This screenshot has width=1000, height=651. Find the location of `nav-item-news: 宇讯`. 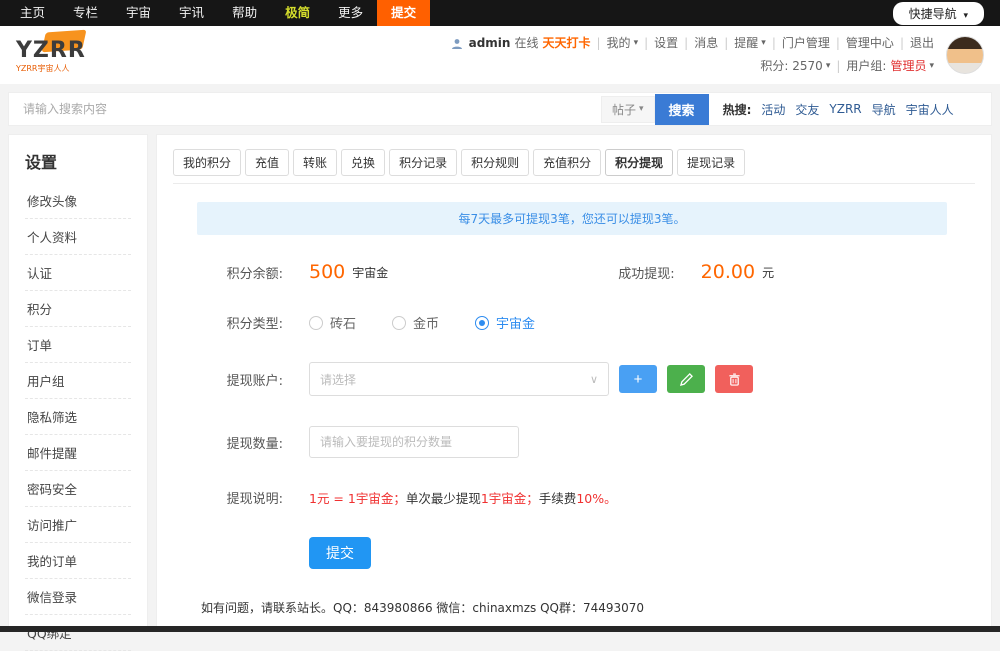

nav-item-news: 宇讯 is located at coordinates (191, 13).